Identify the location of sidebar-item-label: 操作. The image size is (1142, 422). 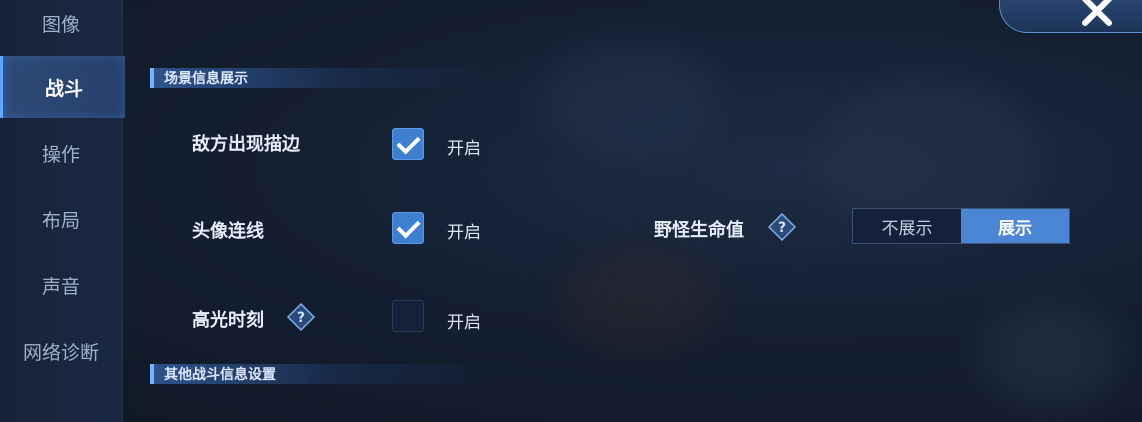
(60, 154).